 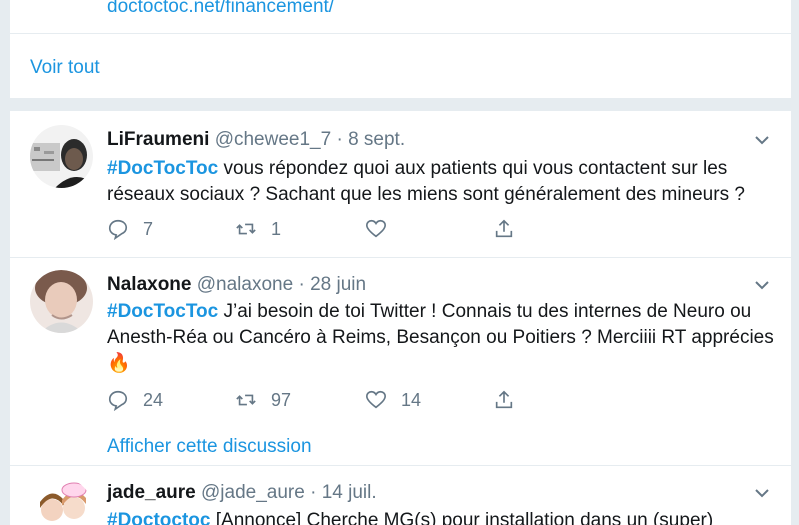 What do you see at coordinates (130, 229) in the screenshot?
I see `reply-button: 7` at bounding box center [130, 229].